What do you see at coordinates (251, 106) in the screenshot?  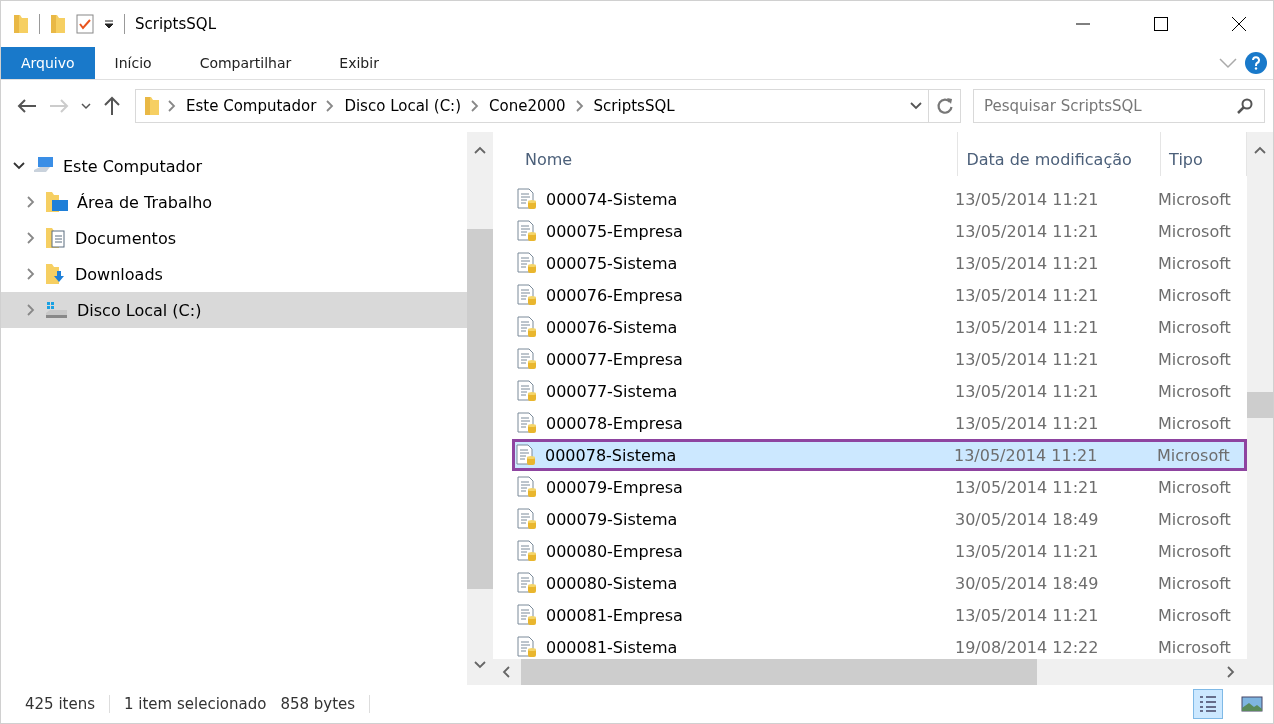 I see `breadcrumb-link: Este Computador` at bounding box center [251, 106].